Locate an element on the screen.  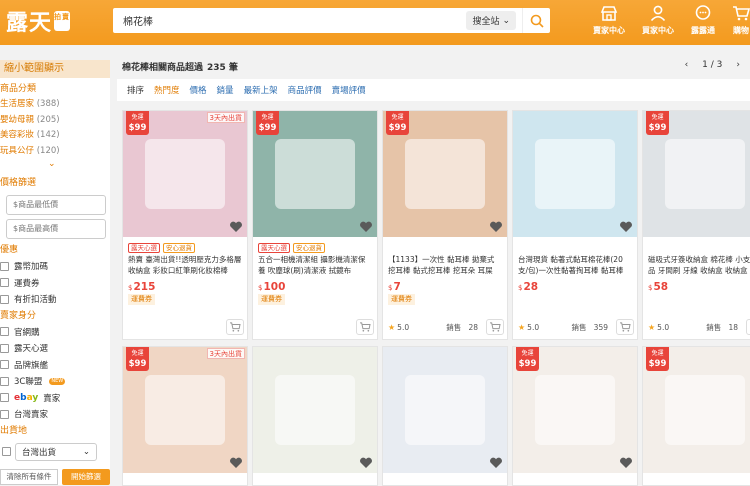
seller-checkbox: 品牌旗艦 is located at coordinates (55, 365).